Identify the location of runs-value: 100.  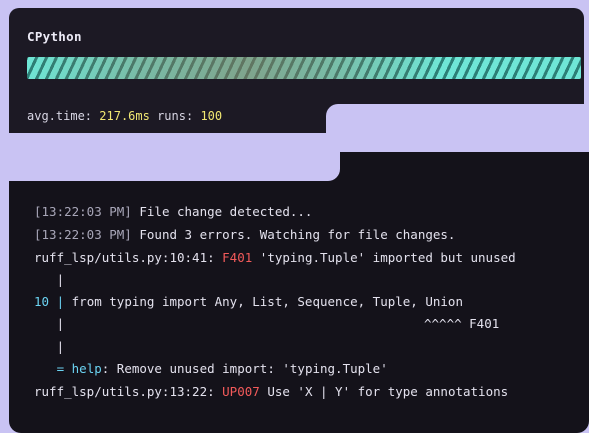
(211, 116).